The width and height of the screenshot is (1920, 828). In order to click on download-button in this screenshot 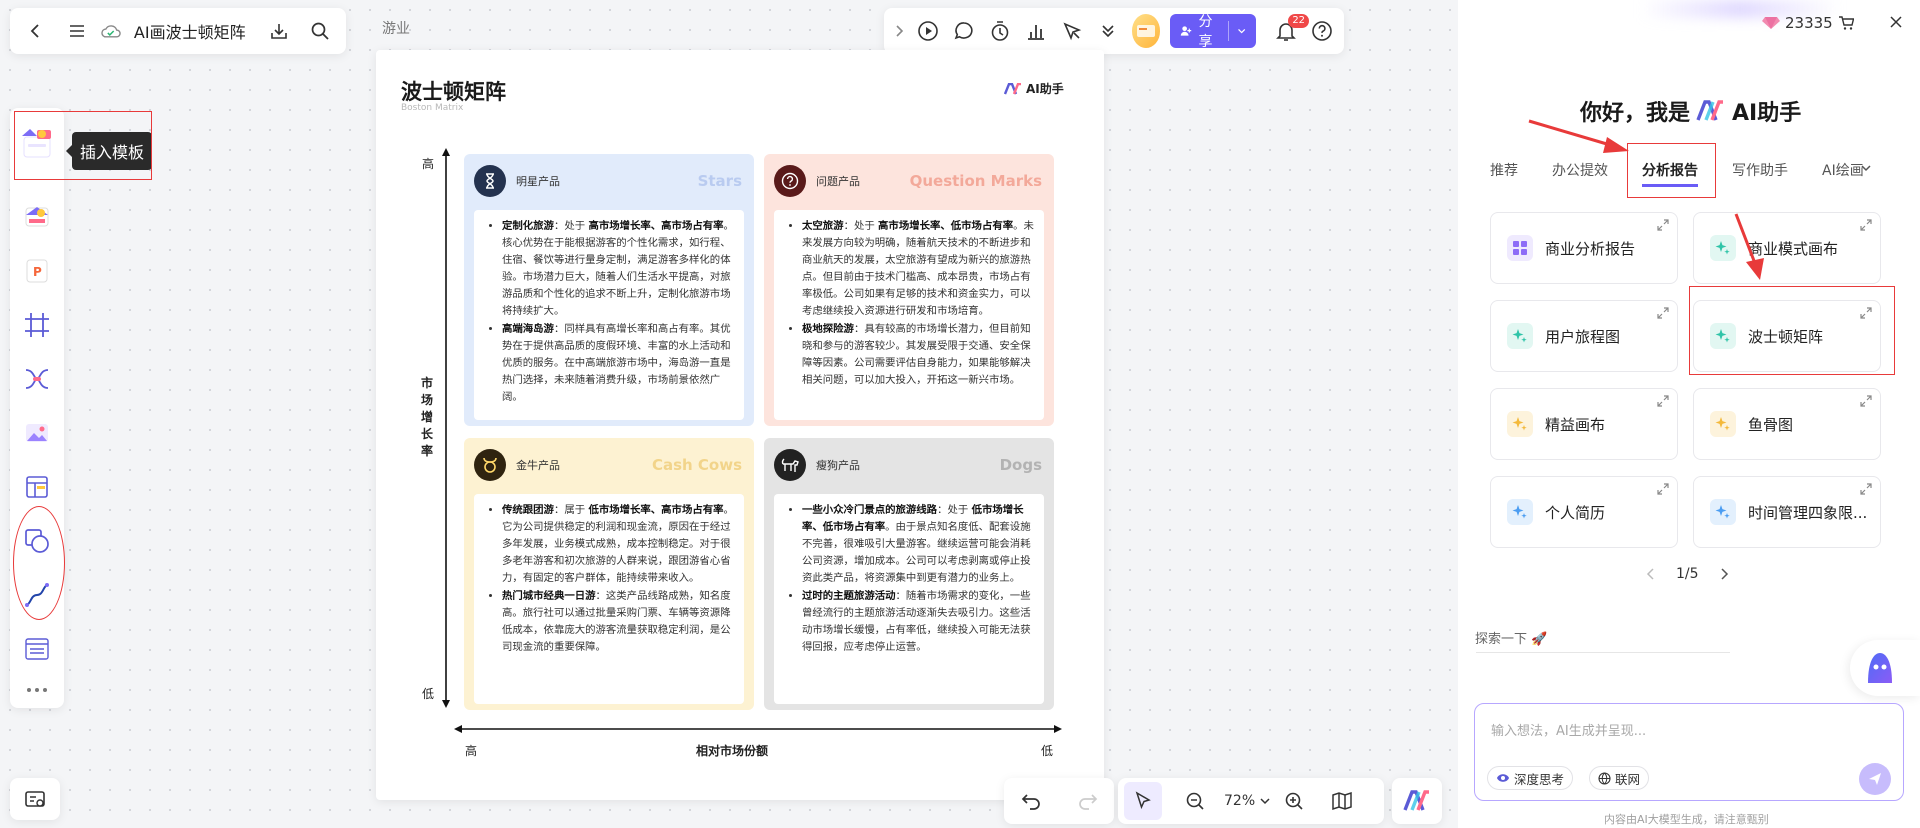, I will do `click(279, 31)`.